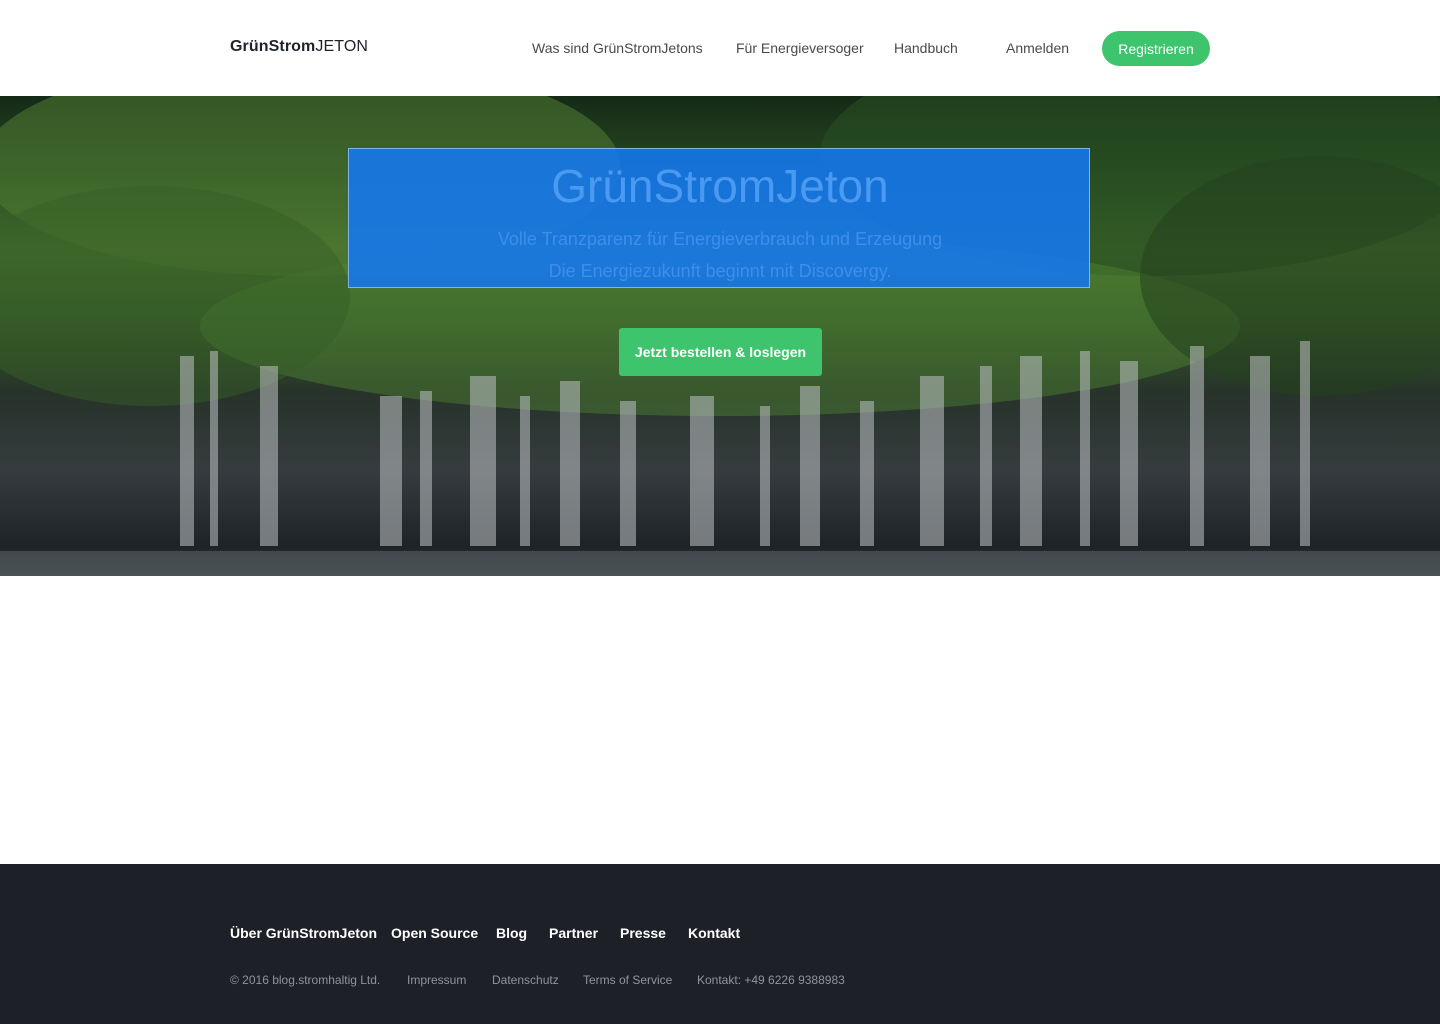 This screenshot has width=1440, height=1024. What do you see at coordinates (573, 933) in the screenshot?
I see `footer-link-partner: Partner` at bounding box center [573, 933].